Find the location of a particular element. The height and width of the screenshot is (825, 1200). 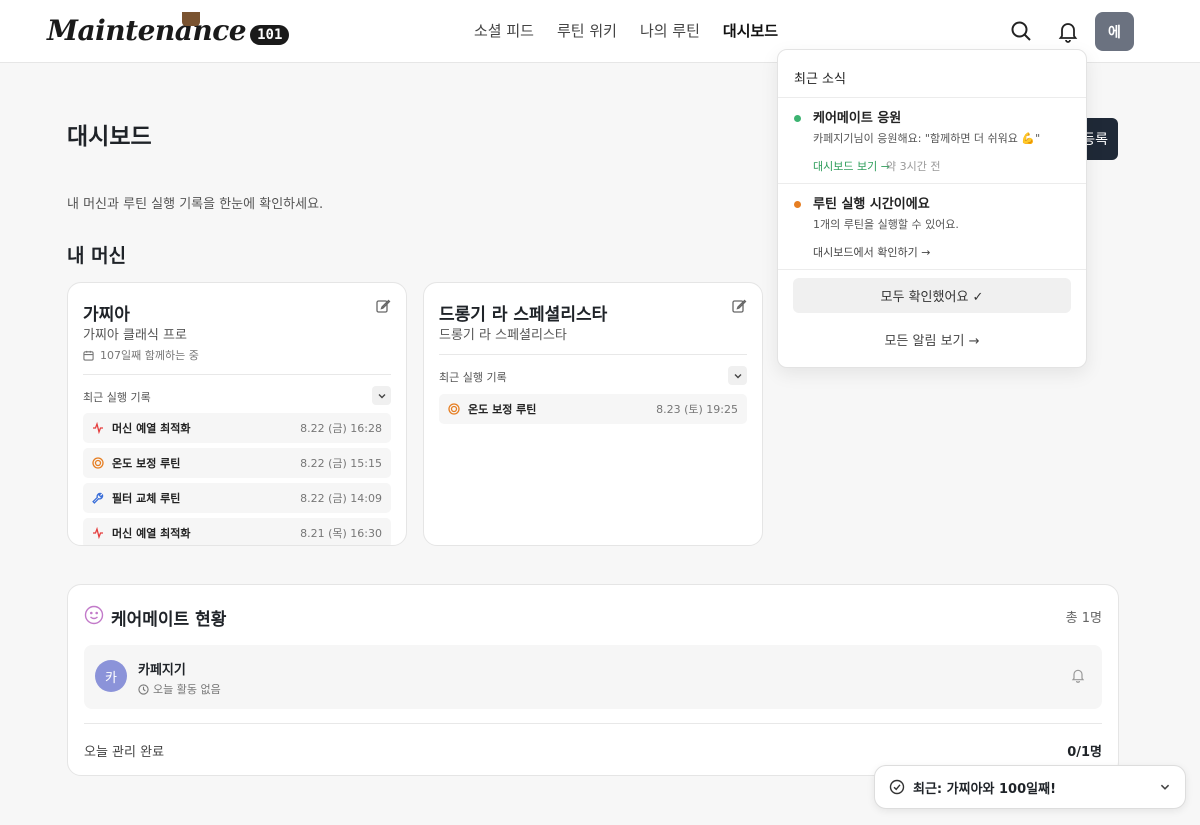

log-row: 온도 보정 루틴 8.22 (금) 15:15 is located at coordinates (237, 463).